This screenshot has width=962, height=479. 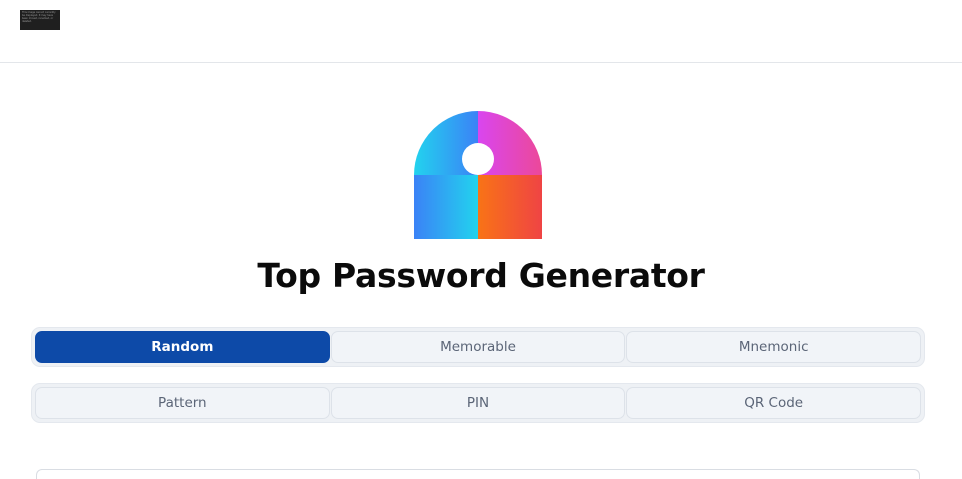 I want to click on tab-mnemonic: Mnemonic, so click(x=774, y=347).